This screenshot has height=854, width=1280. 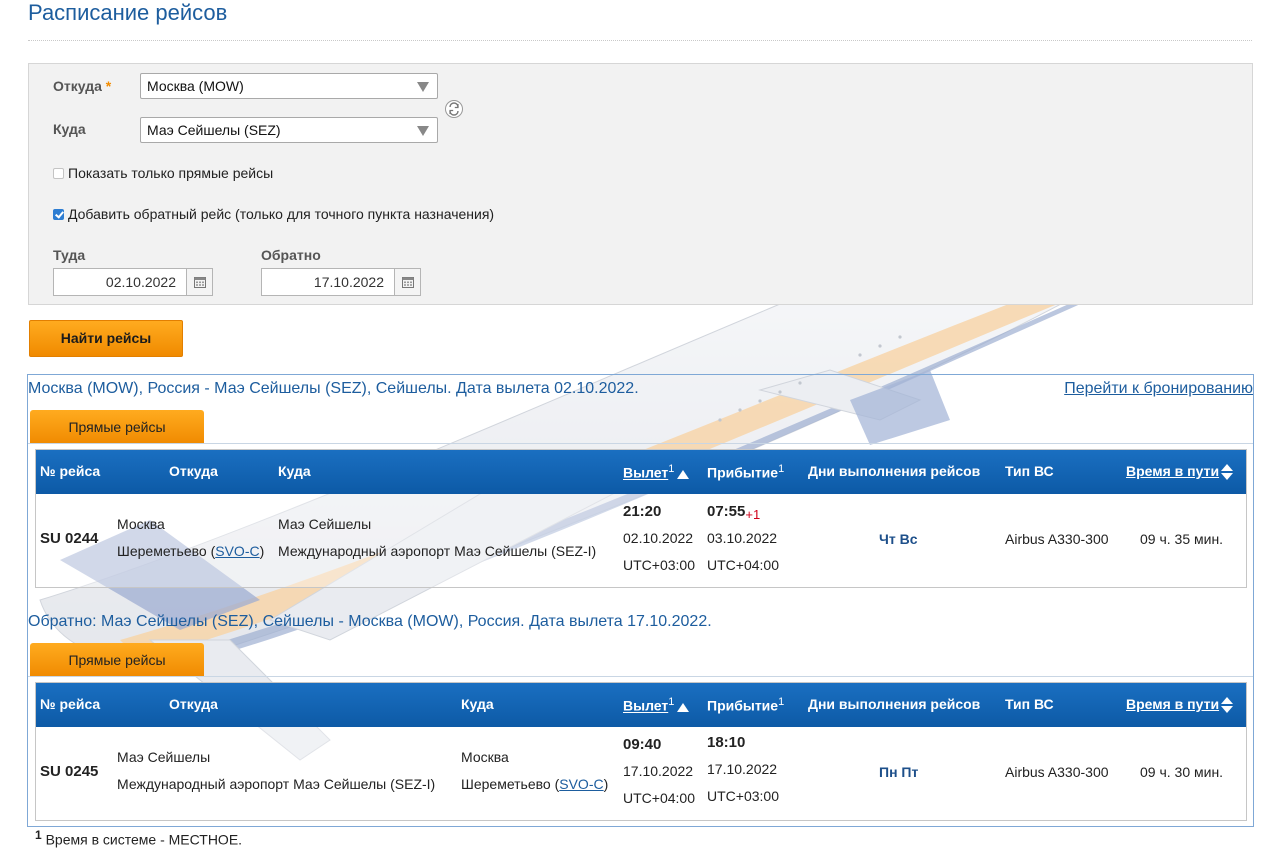 I want to click on return-date-field: 17.10.2022, so click(x=341, y=282).